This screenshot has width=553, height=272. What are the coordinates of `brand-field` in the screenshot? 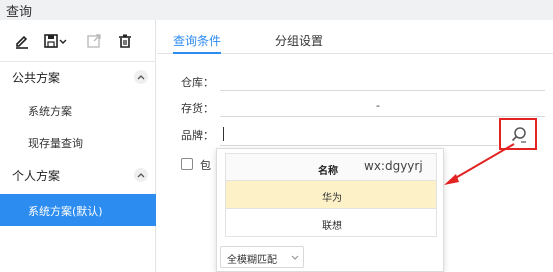 It's located at (359, 145).